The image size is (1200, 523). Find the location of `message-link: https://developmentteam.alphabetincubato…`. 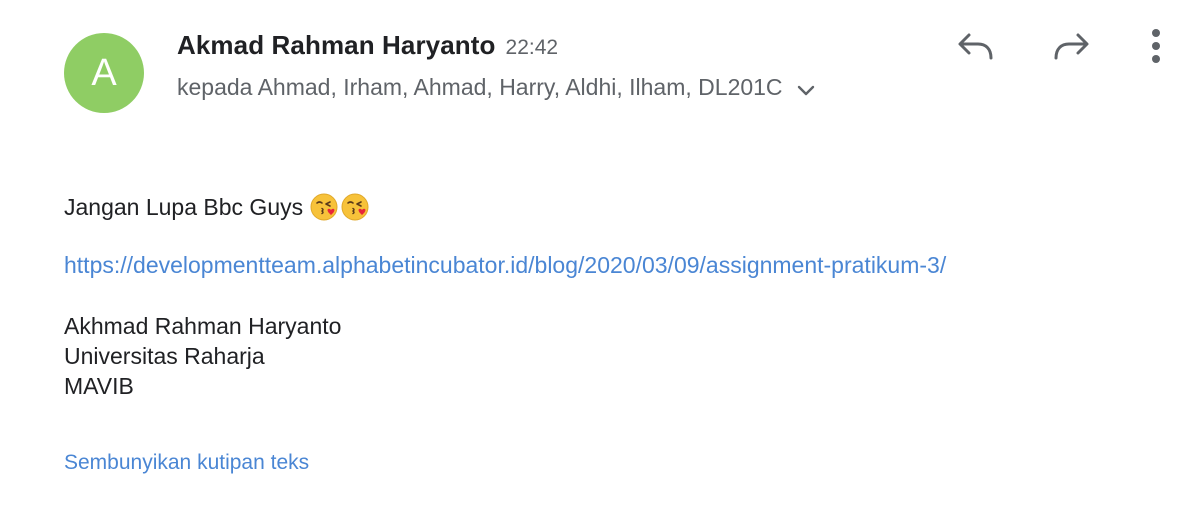

message-link: https://developmentteam.alphabetincubato… is located at coordinates (505, 265).